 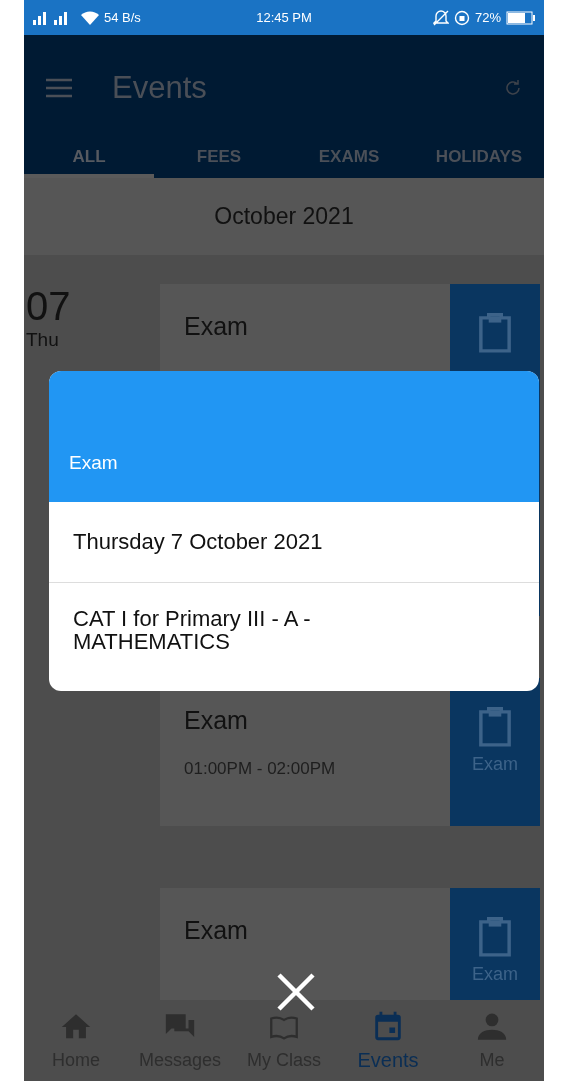 I want to click on battery-icon, so click(x=521, y=17).